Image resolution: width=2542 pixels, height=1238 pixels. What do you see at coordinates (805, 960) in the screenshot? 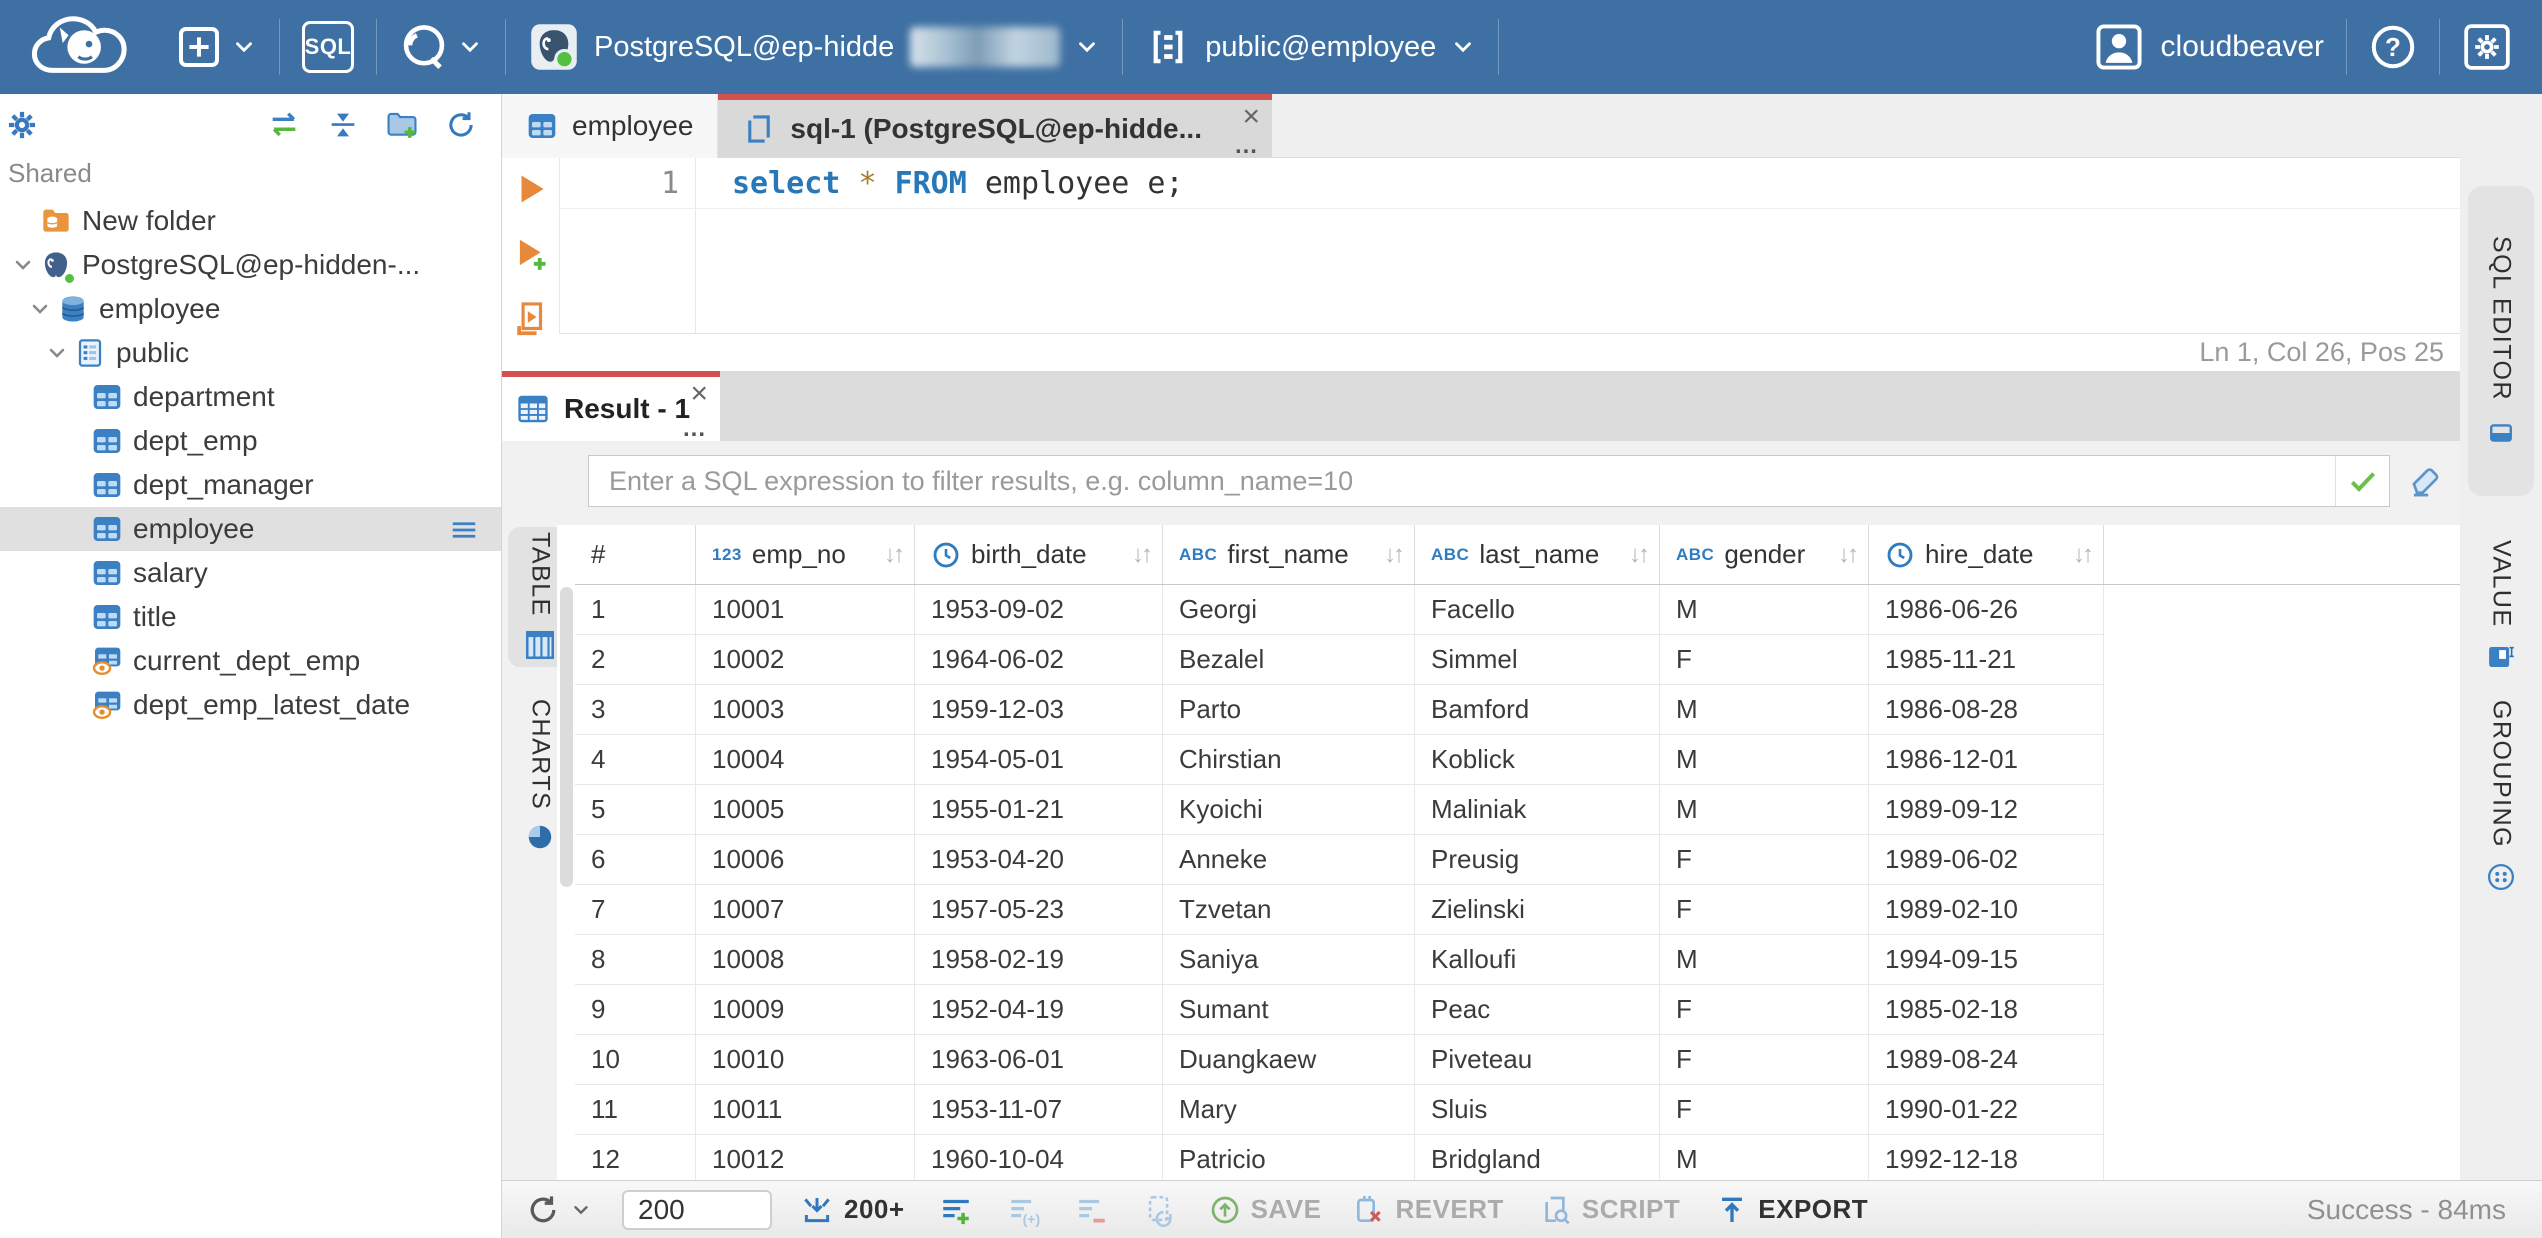
I see `data-cell: 10008` at bounding box center [805, 960].